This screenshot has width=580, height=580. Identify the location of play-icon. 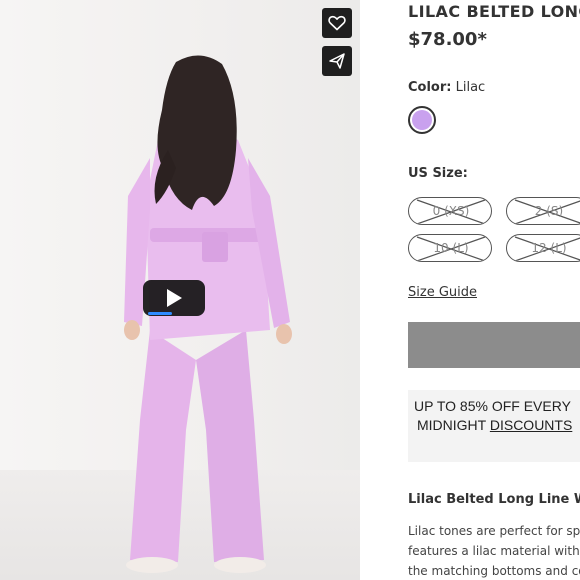
(174, 298).